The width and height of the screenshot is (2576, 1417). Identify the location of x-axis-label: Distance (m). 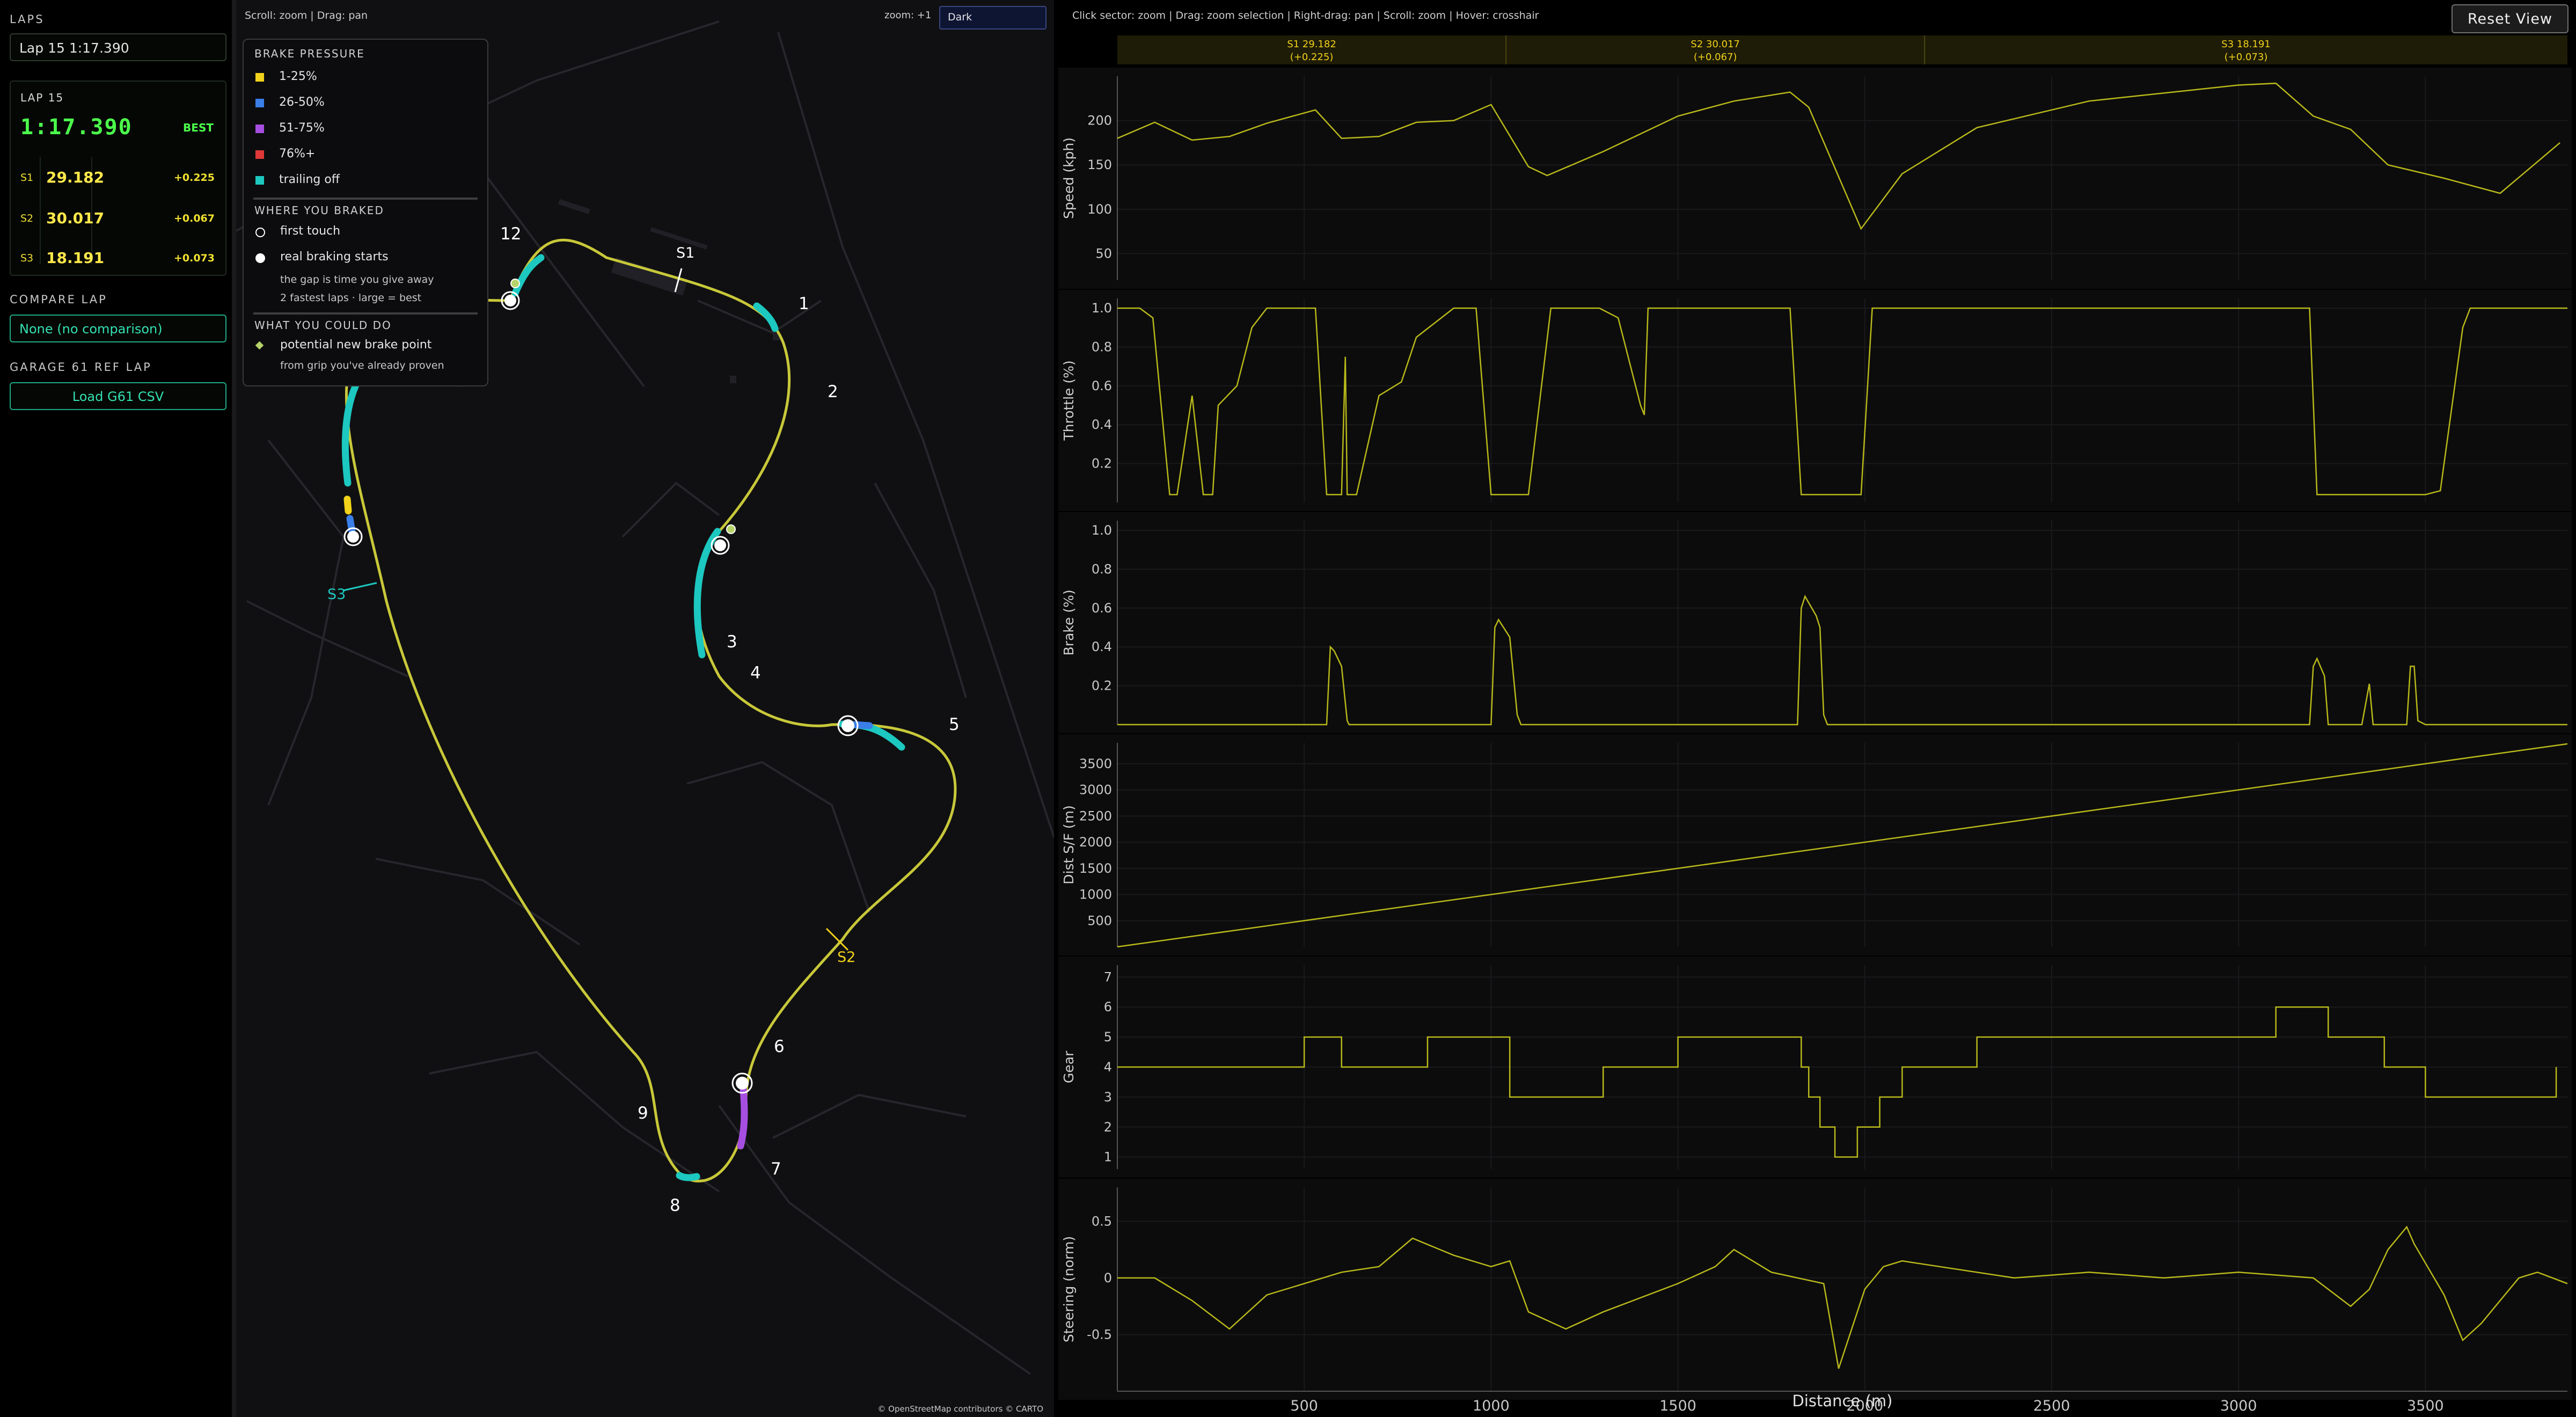
(1842, 1401).